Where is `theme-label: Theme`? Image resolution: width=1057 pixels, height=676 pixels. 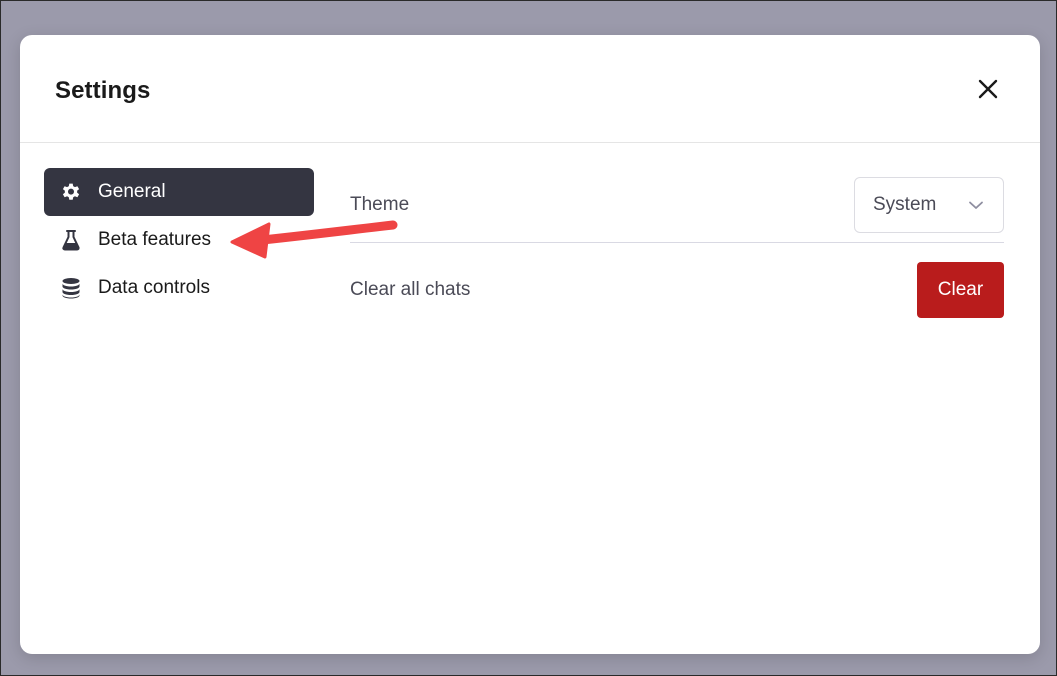
theme-label: Theme is located at coordinates (380, 204).